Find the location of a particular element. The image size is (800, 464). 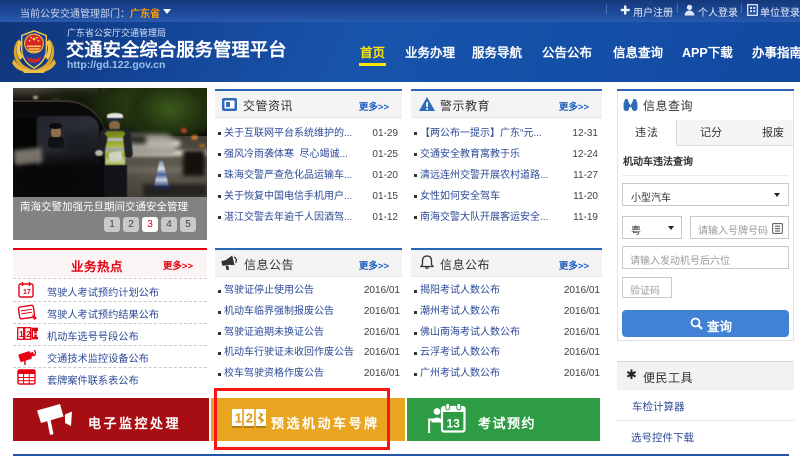

svg-text: 13 is located at coordinates (454, 424).